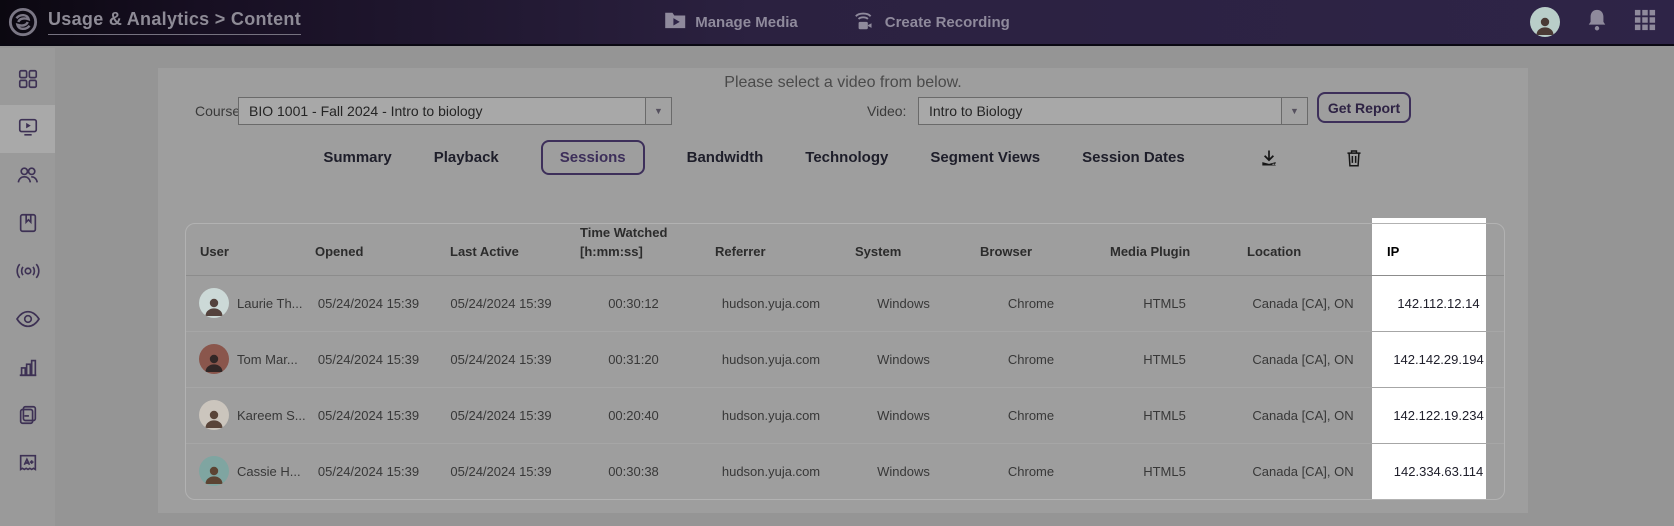 The image size is (1674, 526). Describe the element at coordinates (843, 82) in the screenshot. I see `select-video-message: Please select a video from below.` at that location.